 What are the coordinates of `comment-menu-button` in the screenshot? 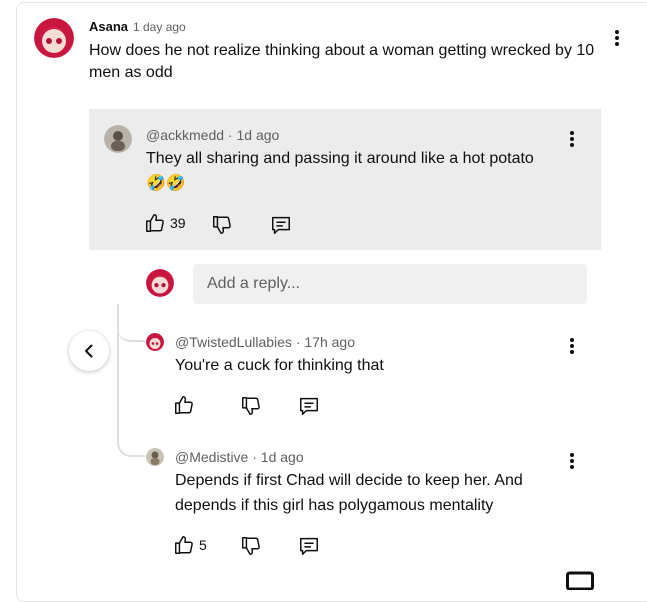 It's located at (617, 38).